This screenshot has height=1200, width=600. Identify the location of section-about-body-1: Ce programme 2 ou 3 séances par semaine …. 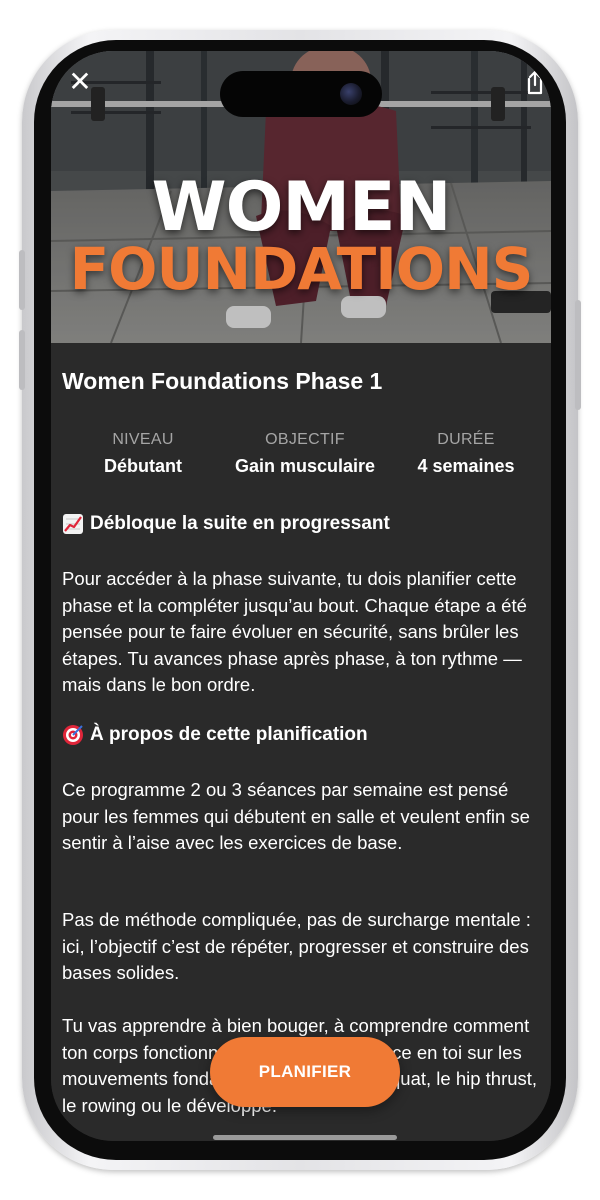
(296, 816).